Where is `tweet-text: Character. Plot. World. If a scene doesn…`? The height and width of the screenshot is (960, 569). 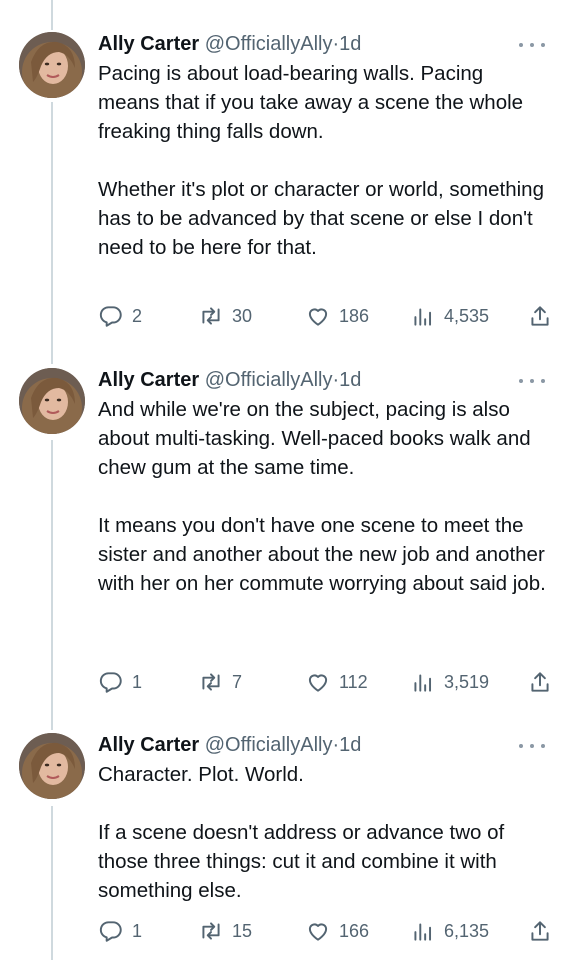 tweet-text: Character. Plot. World. If a scene doesn… is located at coordinates (323, 832).